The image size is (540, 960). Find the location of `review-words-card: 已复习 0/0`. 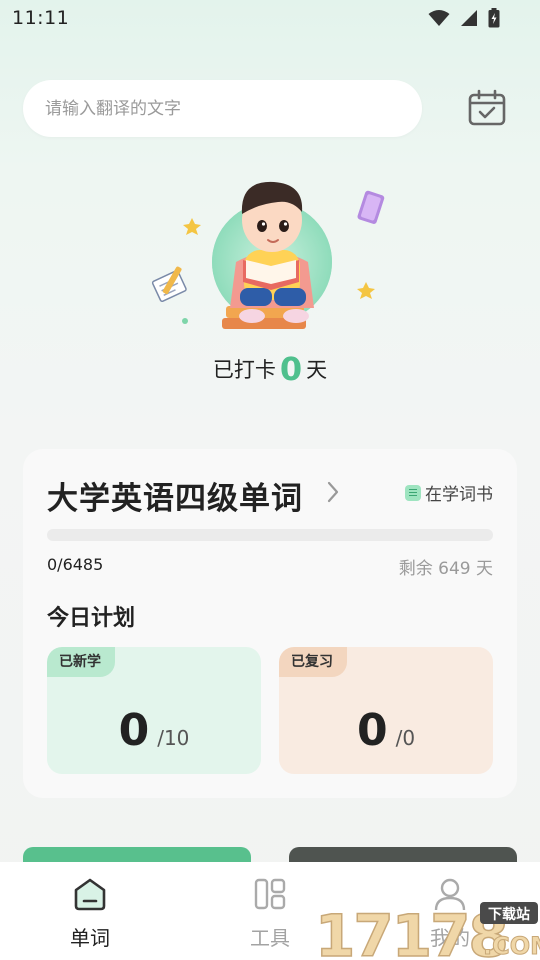

review-words-card: 已复习 0/0 is located at coordinates (386, 710).